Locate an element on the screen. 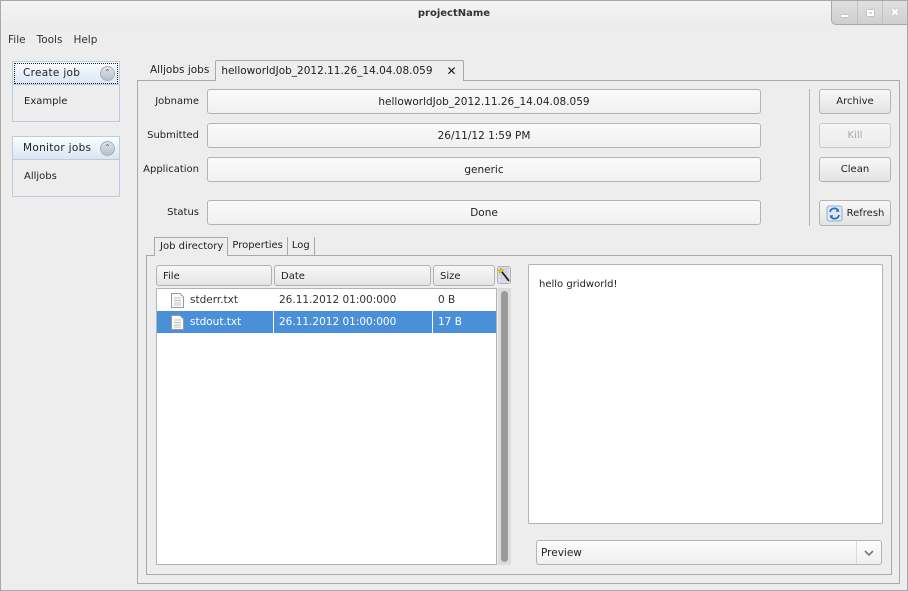 This screenshot has height=591, width=908. sidebar-header-label: Create job is located at coordinates (52, 73).